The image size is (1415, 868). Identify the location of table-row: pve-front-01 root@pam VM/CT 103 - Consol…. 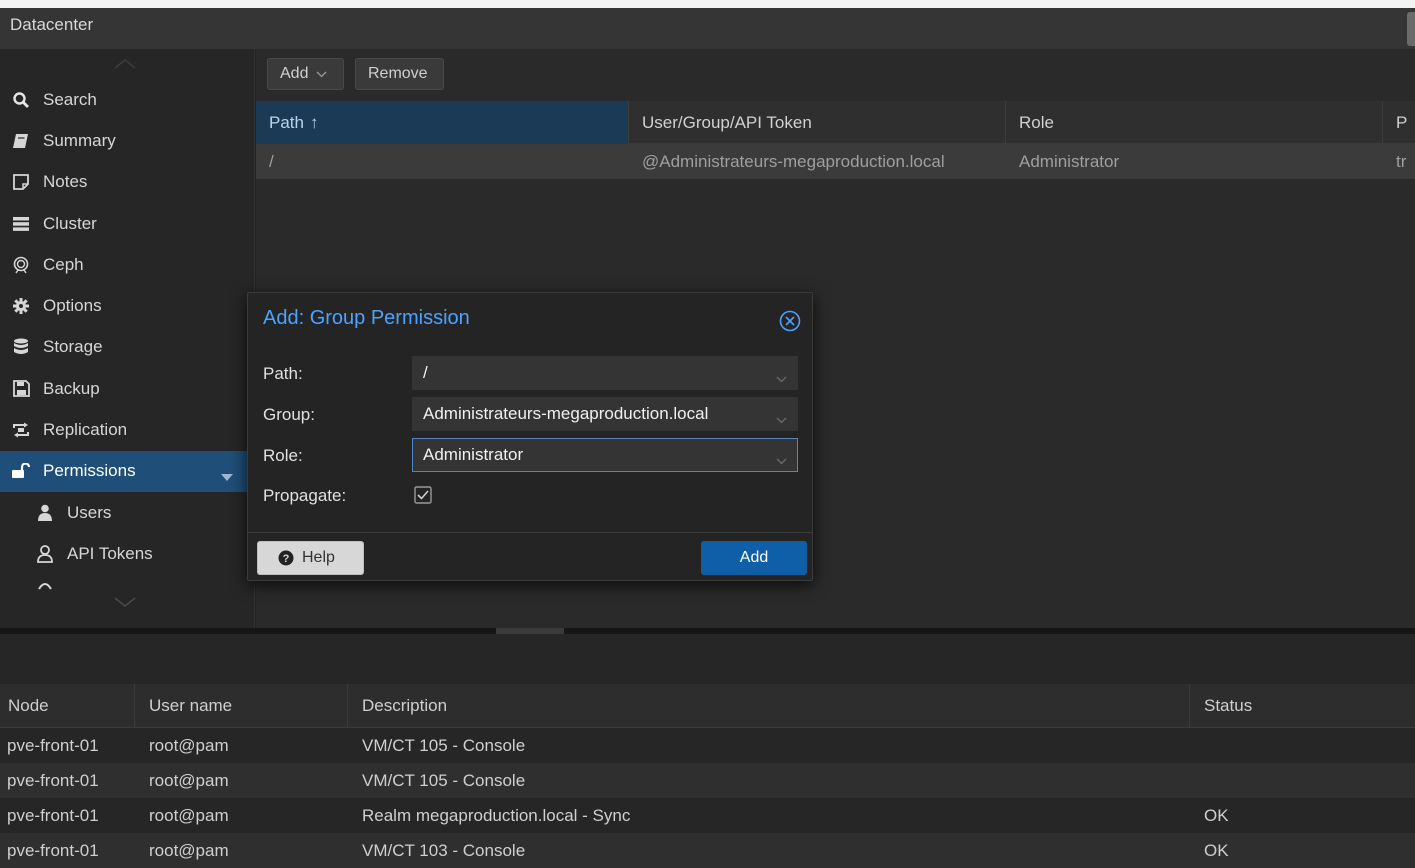
(707, 850).